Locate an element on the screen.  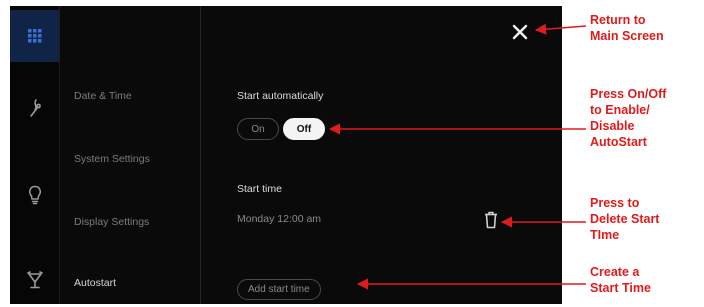
cooking-icon is located at coordinates (35, 108).